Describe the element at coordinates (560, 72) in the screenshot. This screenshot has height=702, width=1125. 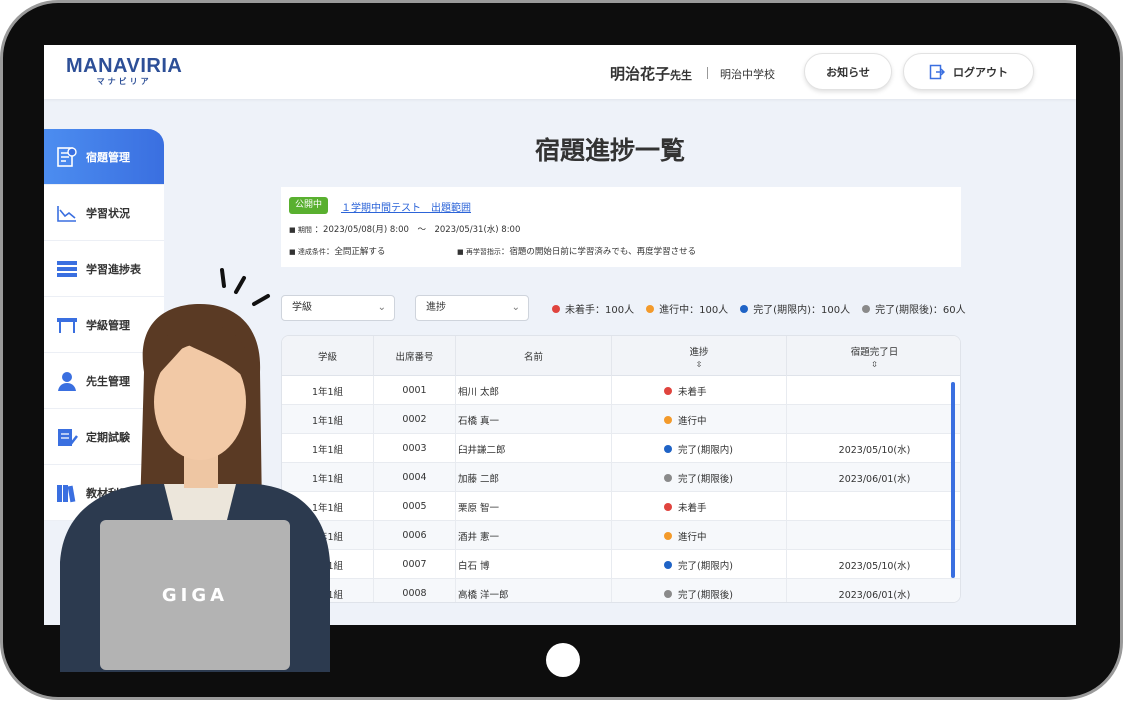
I see `header: MANAVIRIA マナビリア 明治花子先生 明治中学校 お知らせ ログアウト` at that location.